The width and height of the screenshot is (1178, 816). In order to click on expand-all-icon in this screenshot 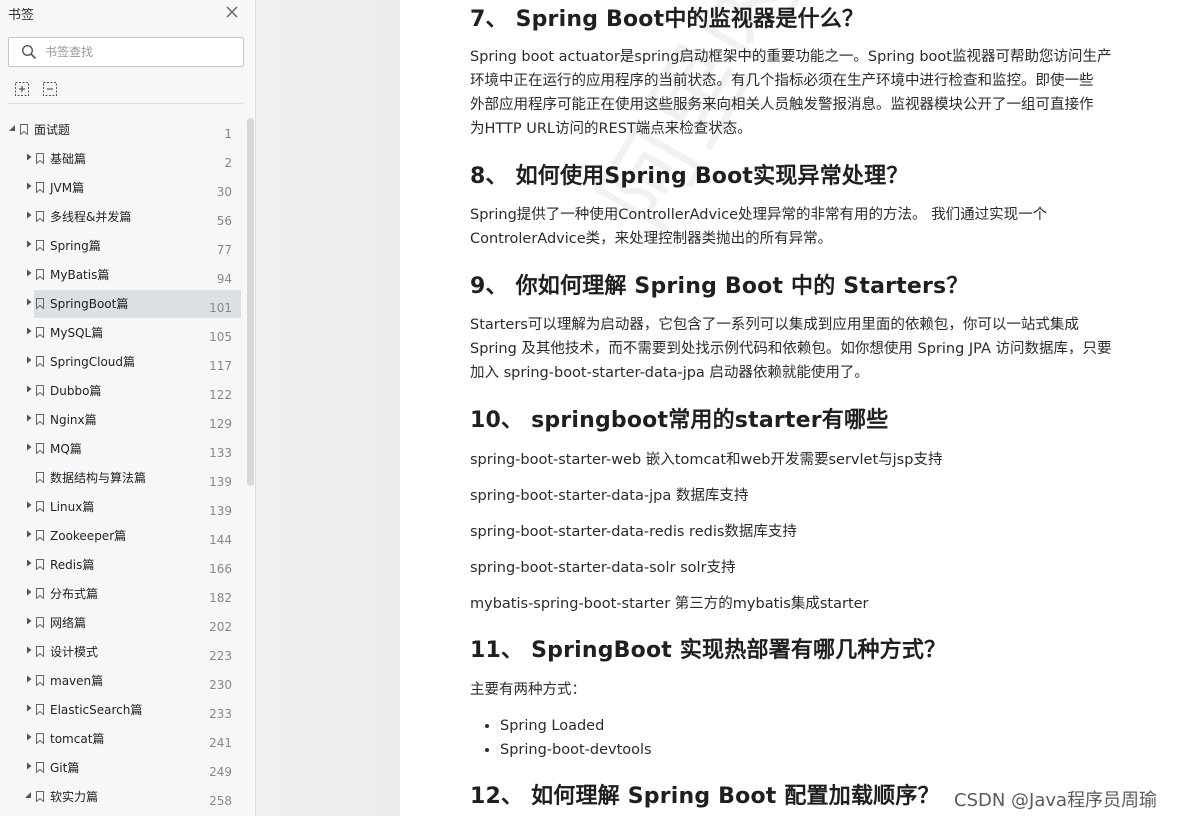, I will do `click(22, 89)`.